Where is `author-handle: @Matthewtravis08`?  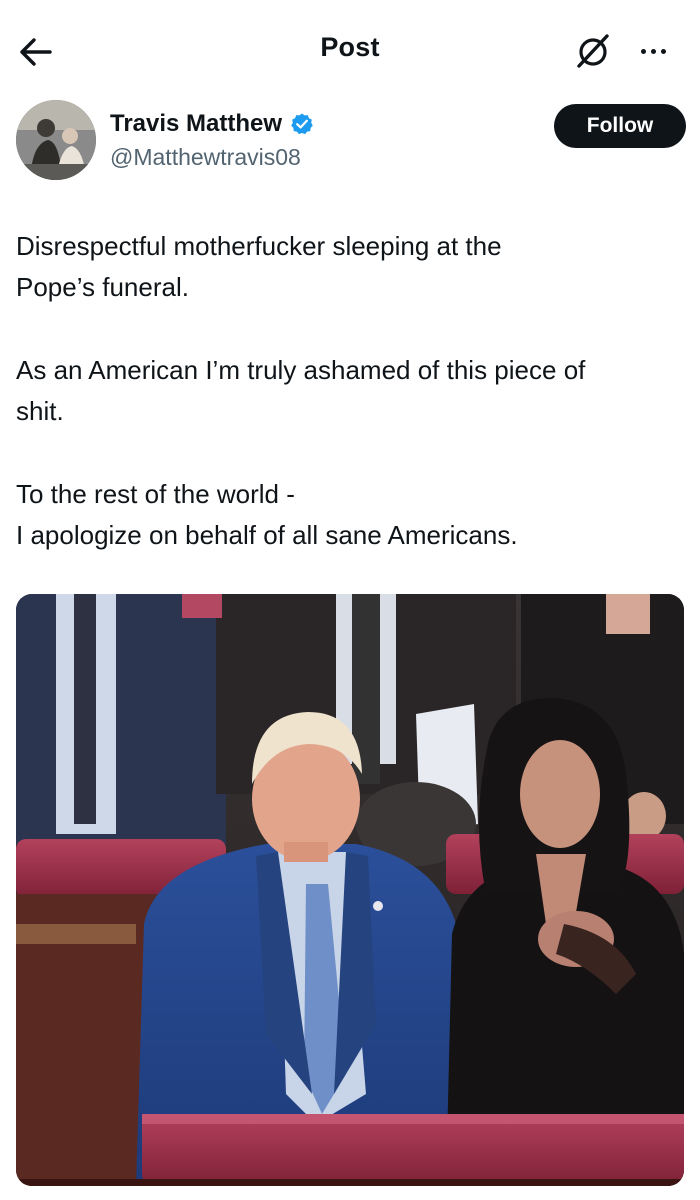 author-handle: @Matthewtravis08 is located at coordinates (205, 157).